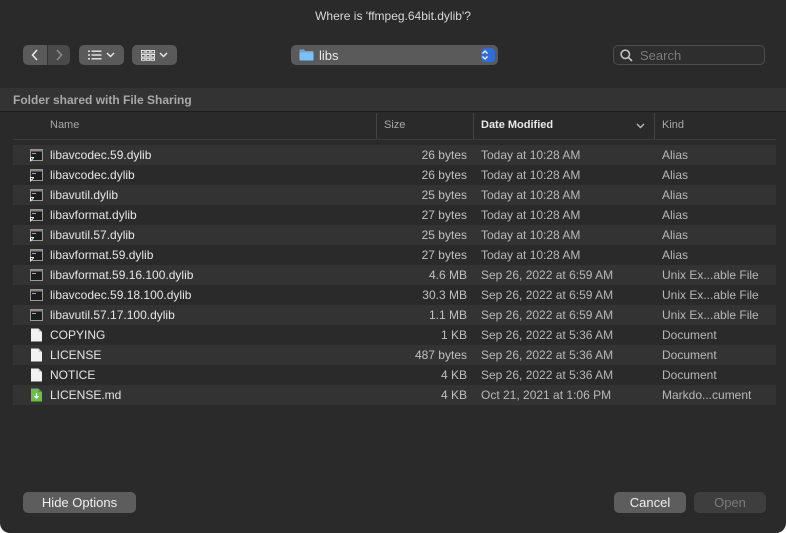 Image resolution: width=786 pixels, height=533 pixels. I want to click on folder-icon, so click(306, 55).